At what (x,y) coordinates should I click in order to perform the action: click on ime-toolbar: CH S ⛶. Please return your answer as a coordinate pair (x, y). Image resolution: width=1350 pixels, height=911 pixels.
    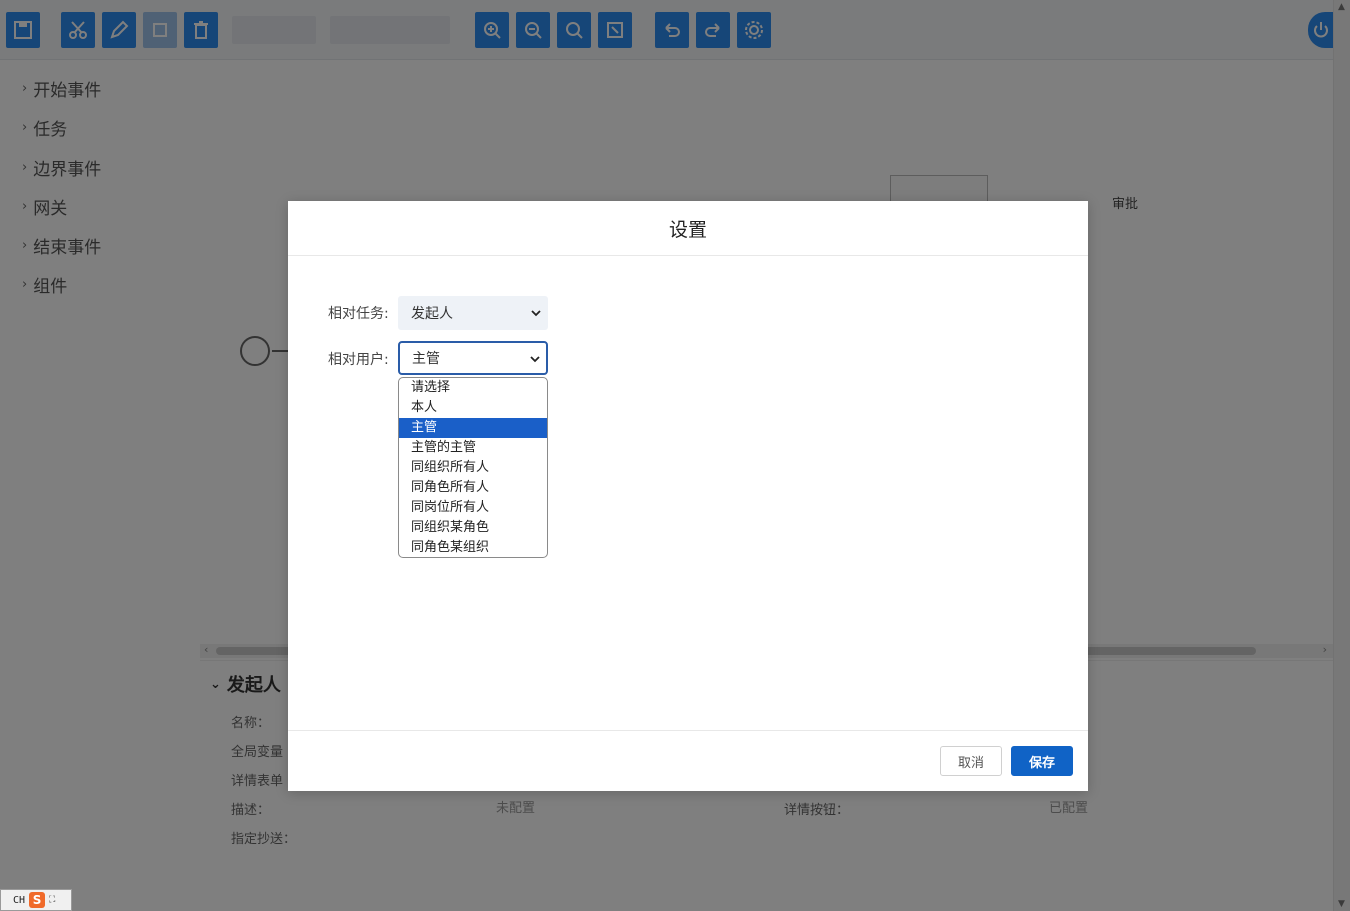
    Looking at the image, I should click on (36, 900).